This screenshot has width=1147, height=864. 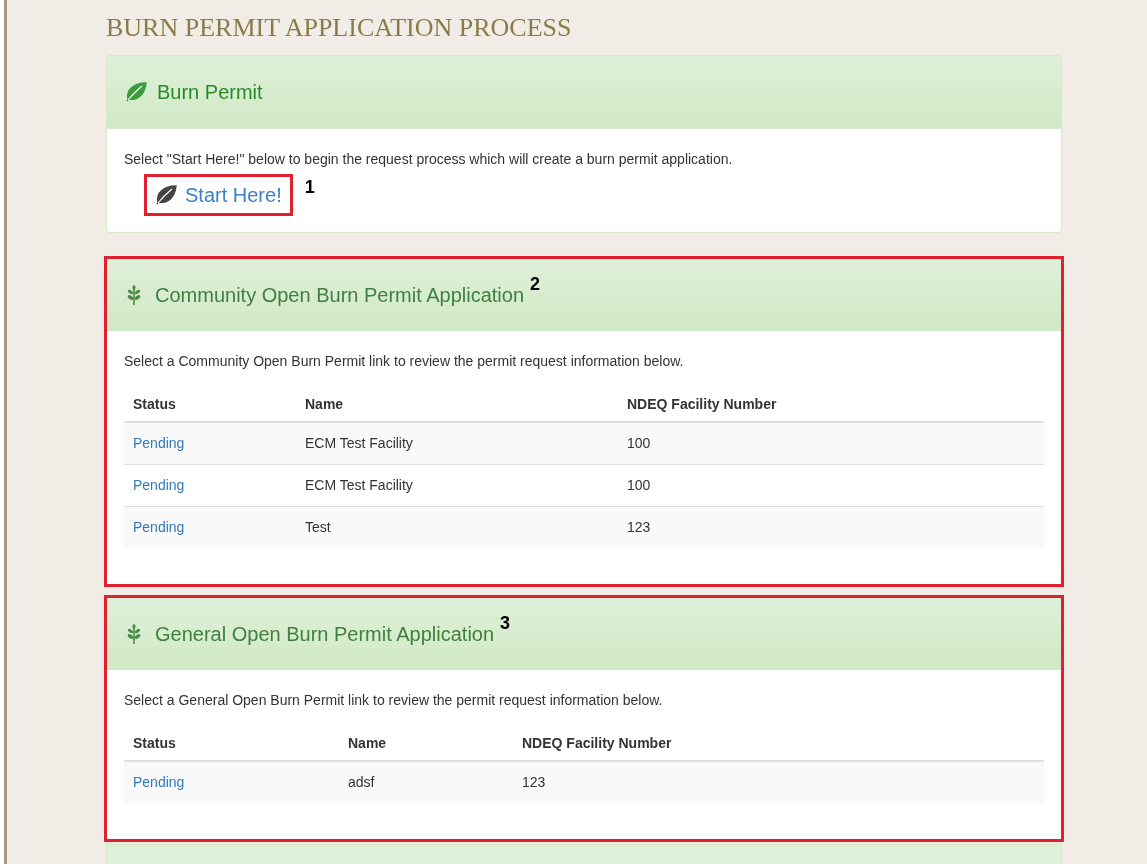 What do you see at coordinates (535, 284) in the screenshot?
I see `callout-number: 2` at bounding box center [535, 284].